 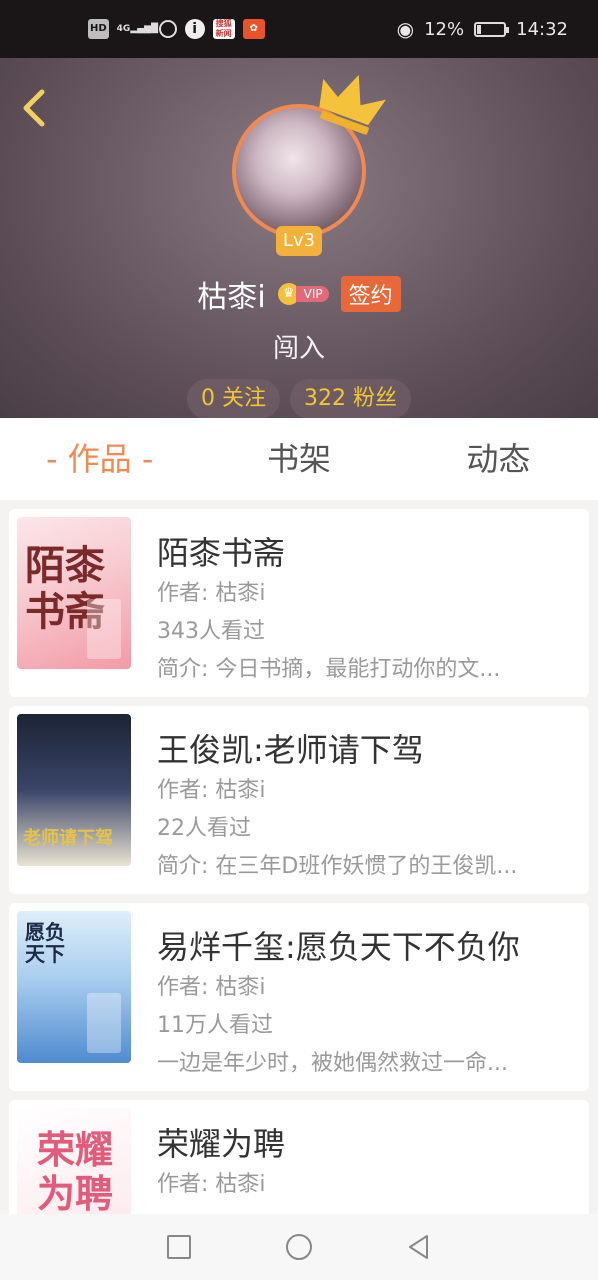 I want to click on tab-bookshelf: 书架, so click(x=298, y=459).